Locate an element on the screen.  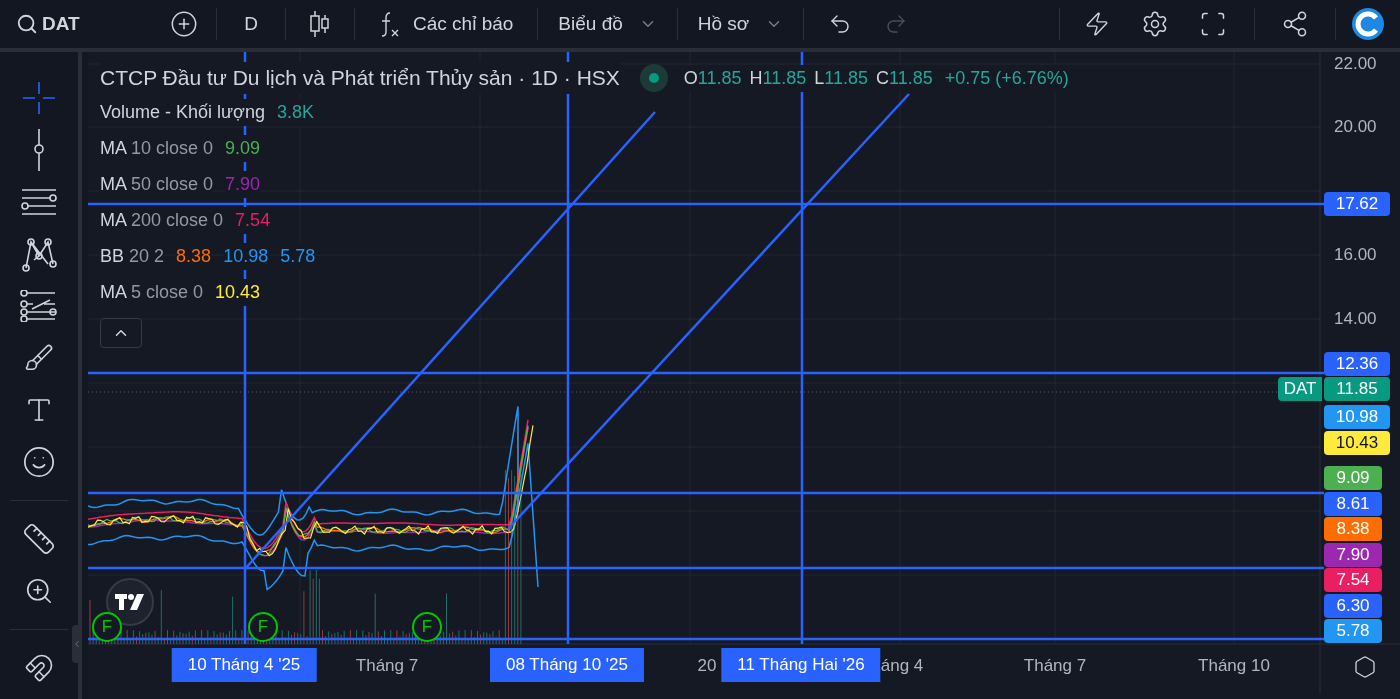
indicator-value: 5.78 is located at coordinates (298, 256).